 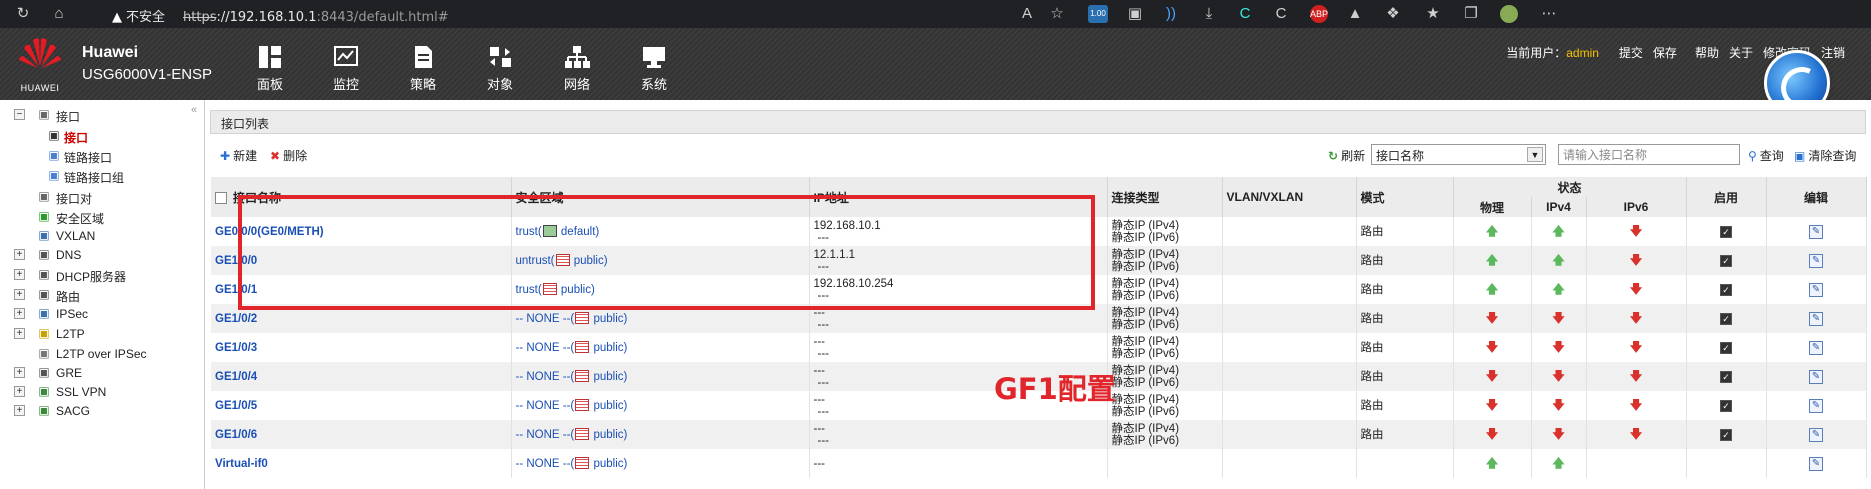 I want to click on nav-system: 系统, so click(x=654, y=68).